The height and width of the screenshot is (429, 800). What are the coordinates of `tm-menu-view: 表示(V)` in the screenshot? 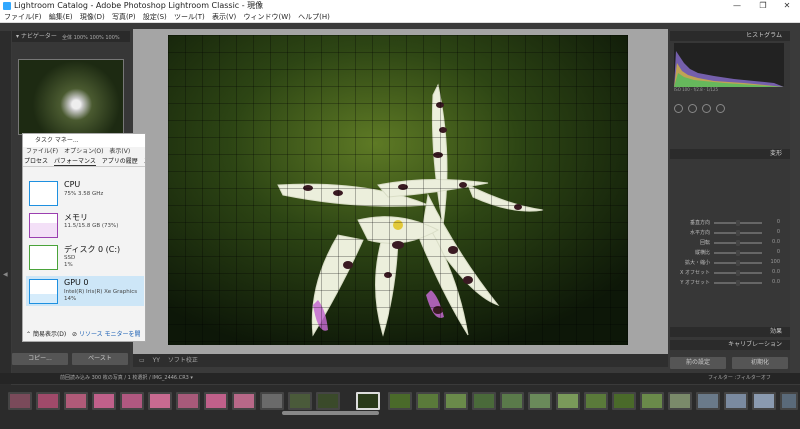 It's located at (119, 151).